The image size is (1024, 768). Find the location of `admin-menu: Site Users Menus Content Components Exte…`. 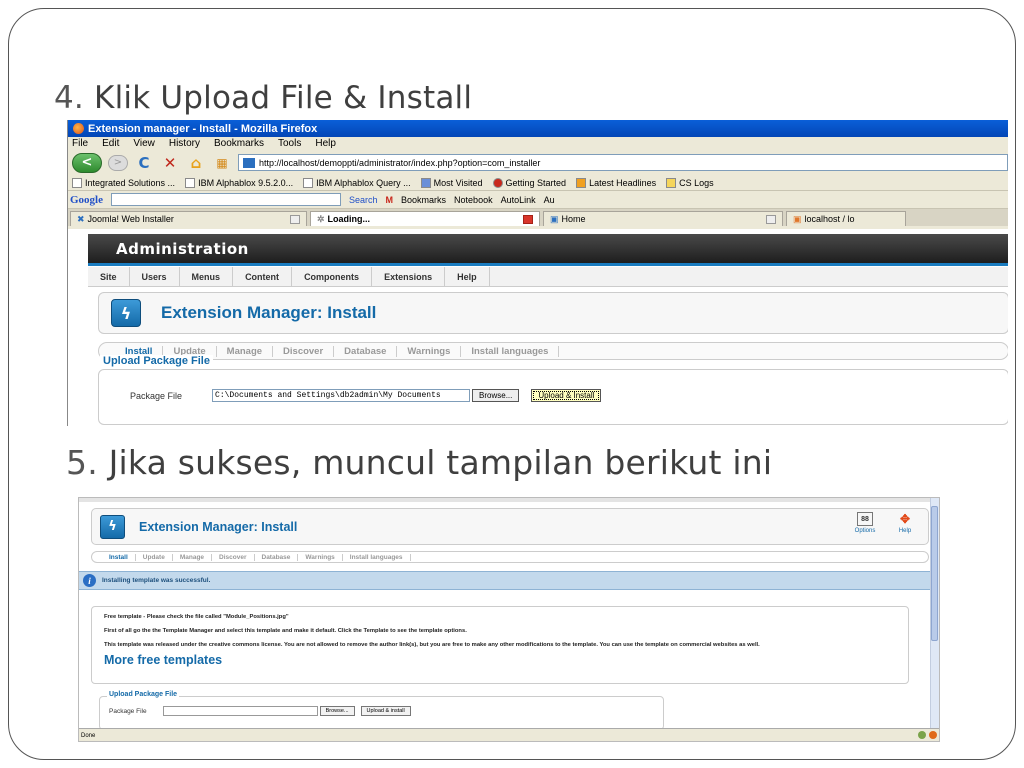

admin-menu: Site Users Menus Content Components Exte… is located at coordinates (548, 276).